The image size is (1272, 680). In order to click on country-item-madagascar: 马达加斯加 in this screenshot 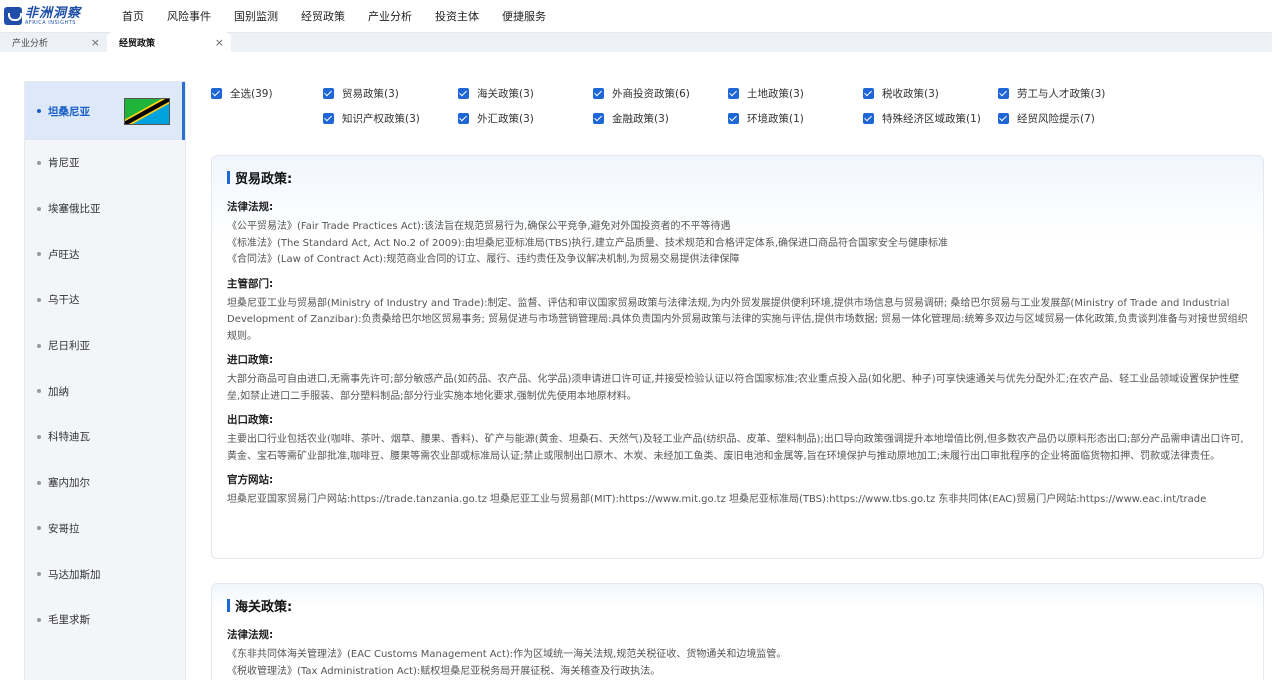, I will do `click(105, 574)`.